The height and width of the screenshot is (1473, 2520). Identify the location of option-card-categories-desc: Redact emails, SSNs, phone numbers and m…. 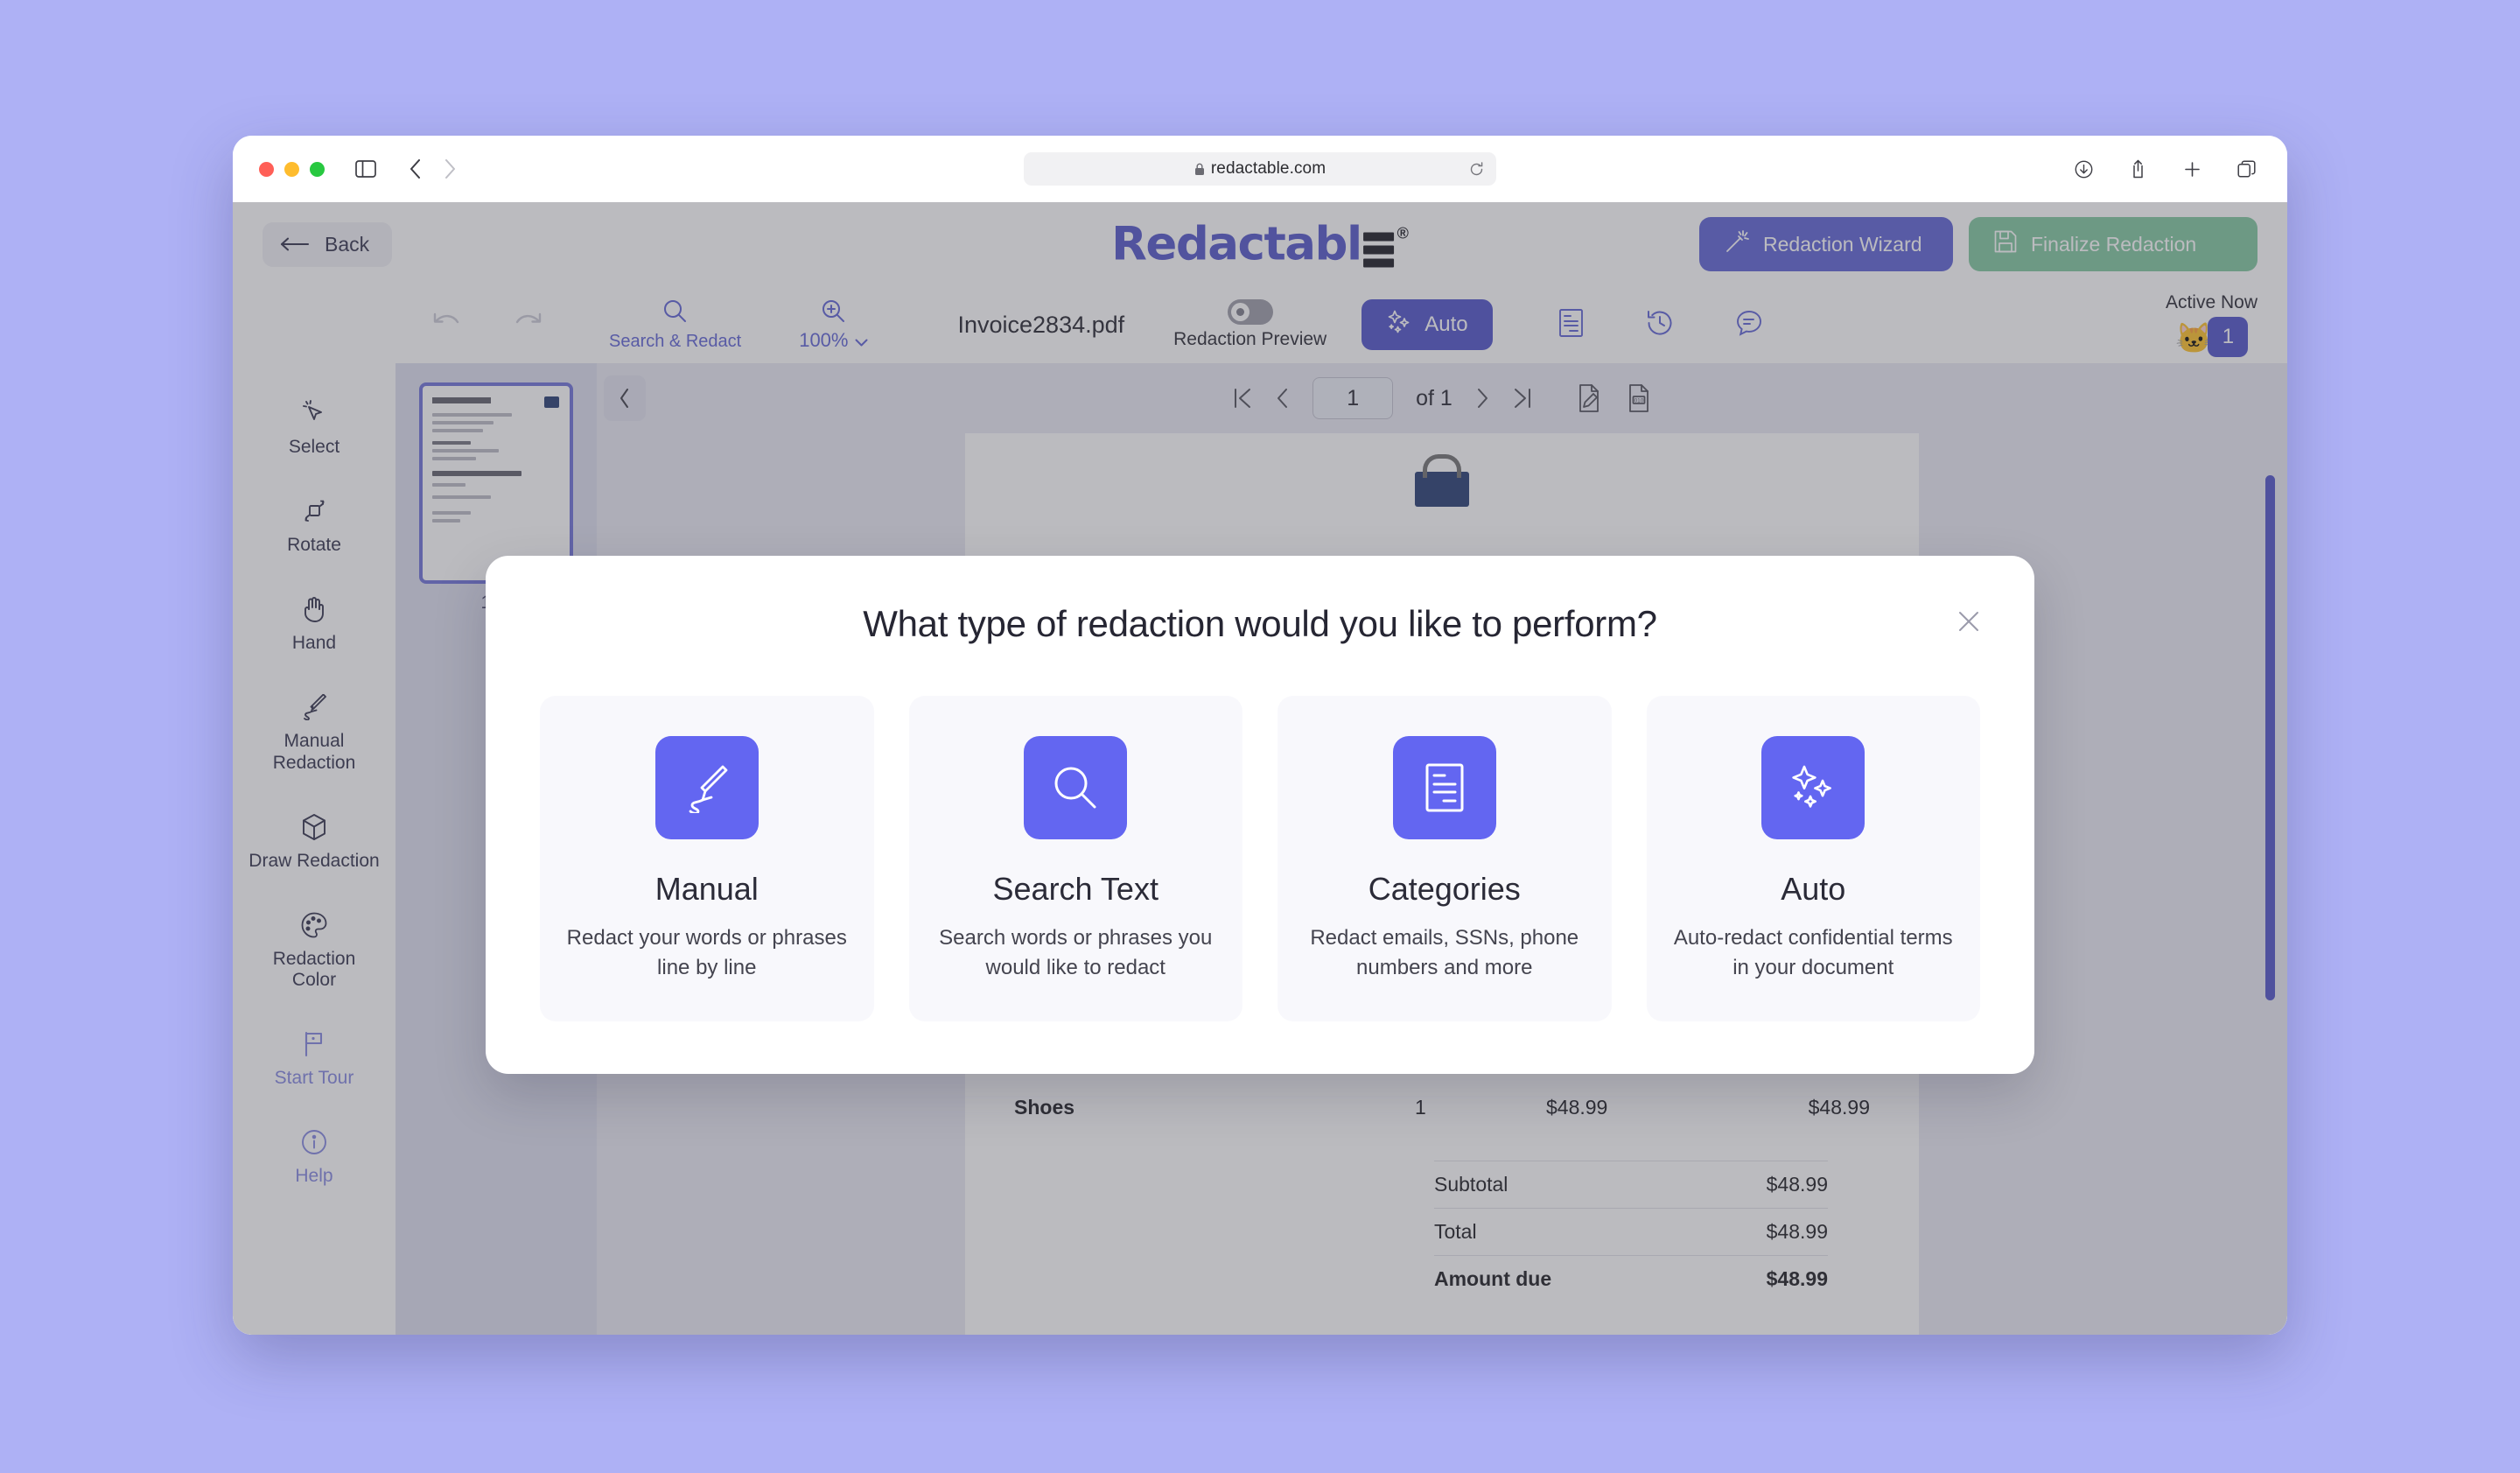
(1444, 953).